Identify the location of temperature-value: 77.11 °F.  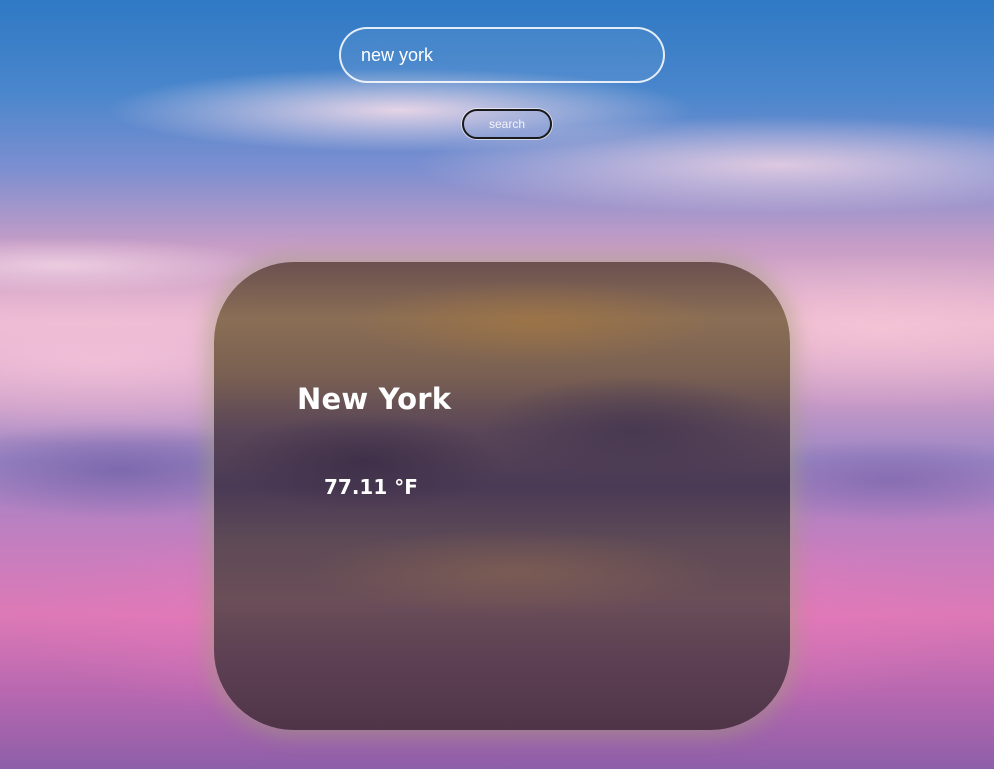
(371, 487).